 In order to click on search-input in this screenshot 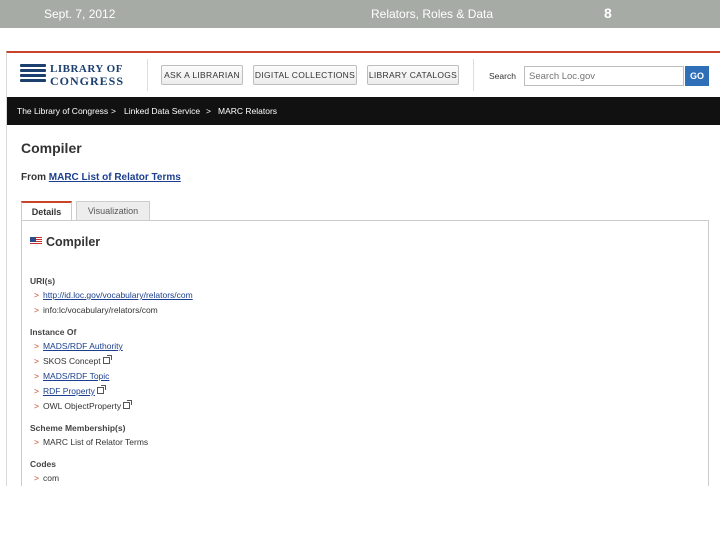, I will do `click(604, 76)`.